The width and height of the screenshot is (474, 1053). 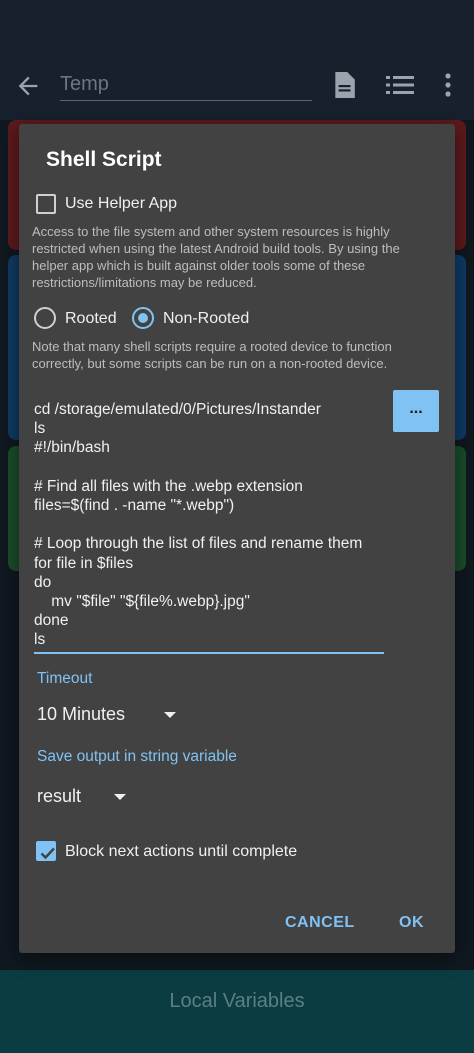 I want to click on save-output-label: Save output in string variable, so click(x=137, y=756).